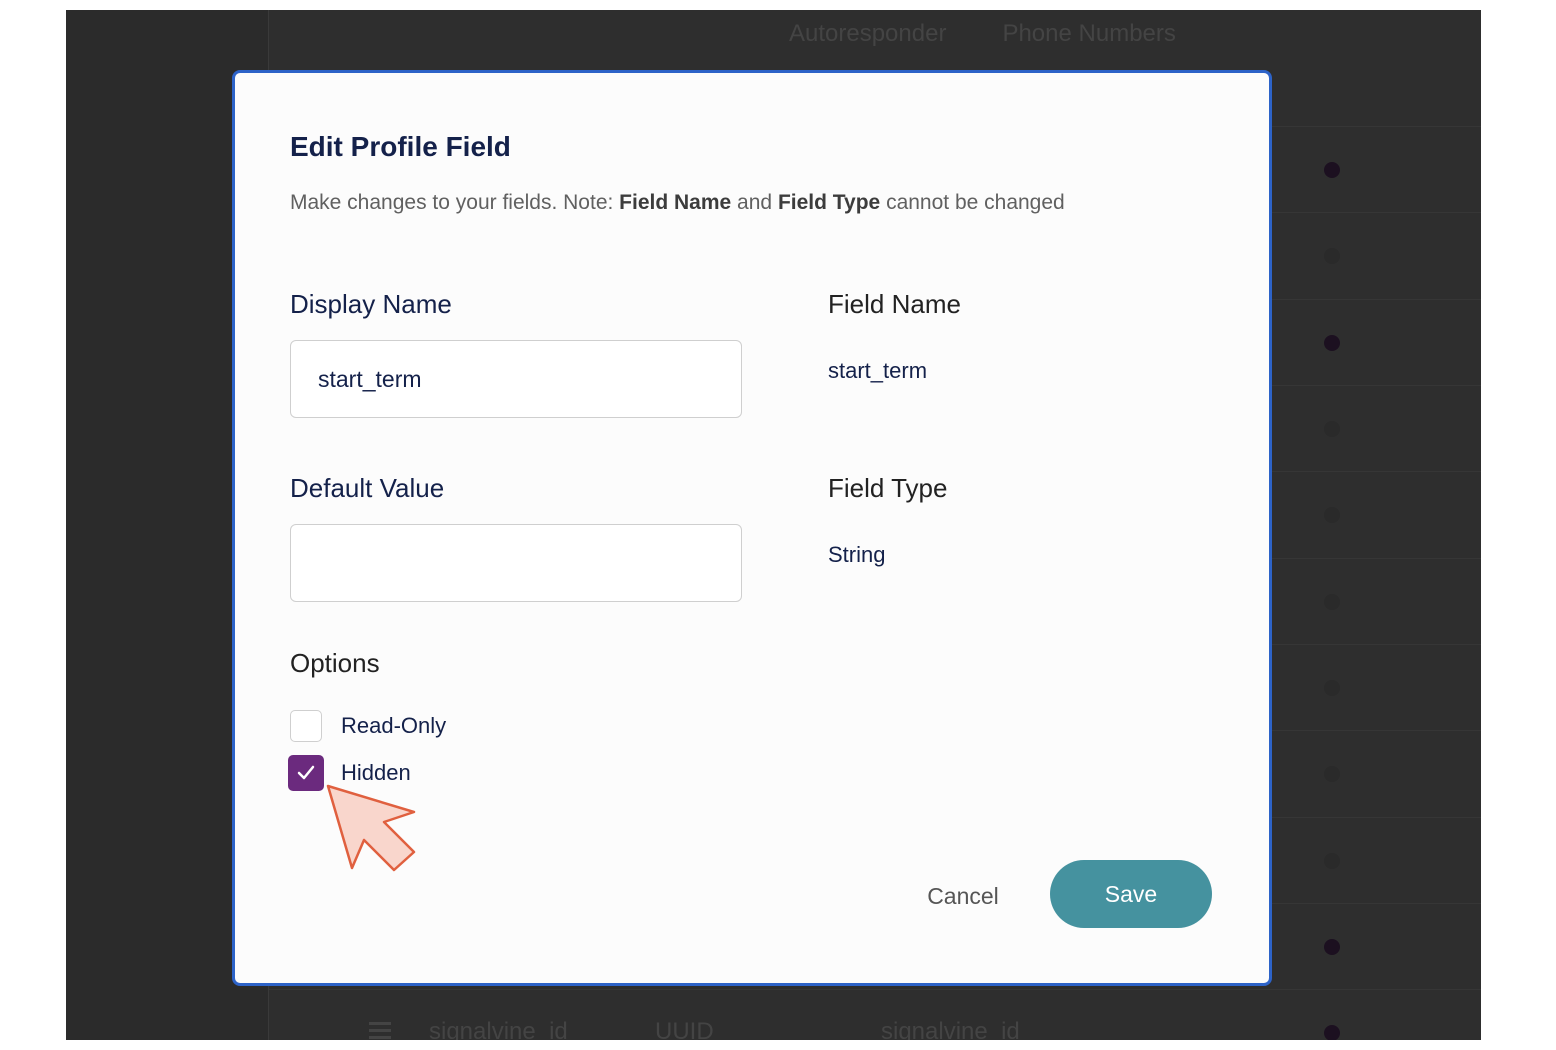 The height and width of the screenshot is (1050, 1556). Describe the element at coordinates (400, 146) in the screenshot. I see `modal-title: Edit Profile Field` at that location.